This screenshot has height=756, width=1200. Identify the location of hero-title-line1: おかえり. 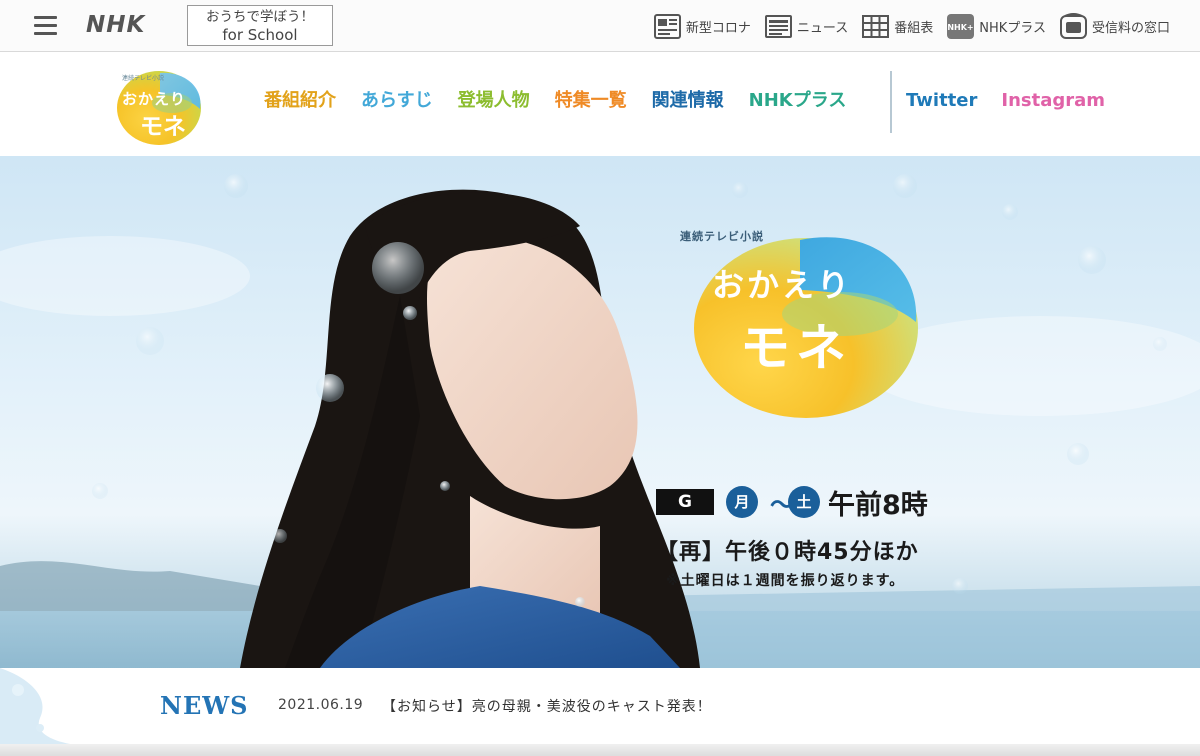
(782, 285).